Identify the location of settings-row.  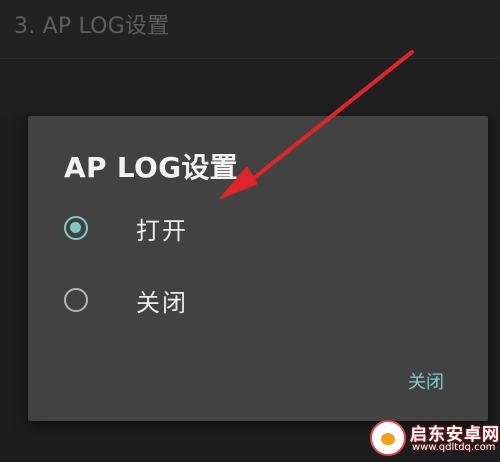
(250, 88).